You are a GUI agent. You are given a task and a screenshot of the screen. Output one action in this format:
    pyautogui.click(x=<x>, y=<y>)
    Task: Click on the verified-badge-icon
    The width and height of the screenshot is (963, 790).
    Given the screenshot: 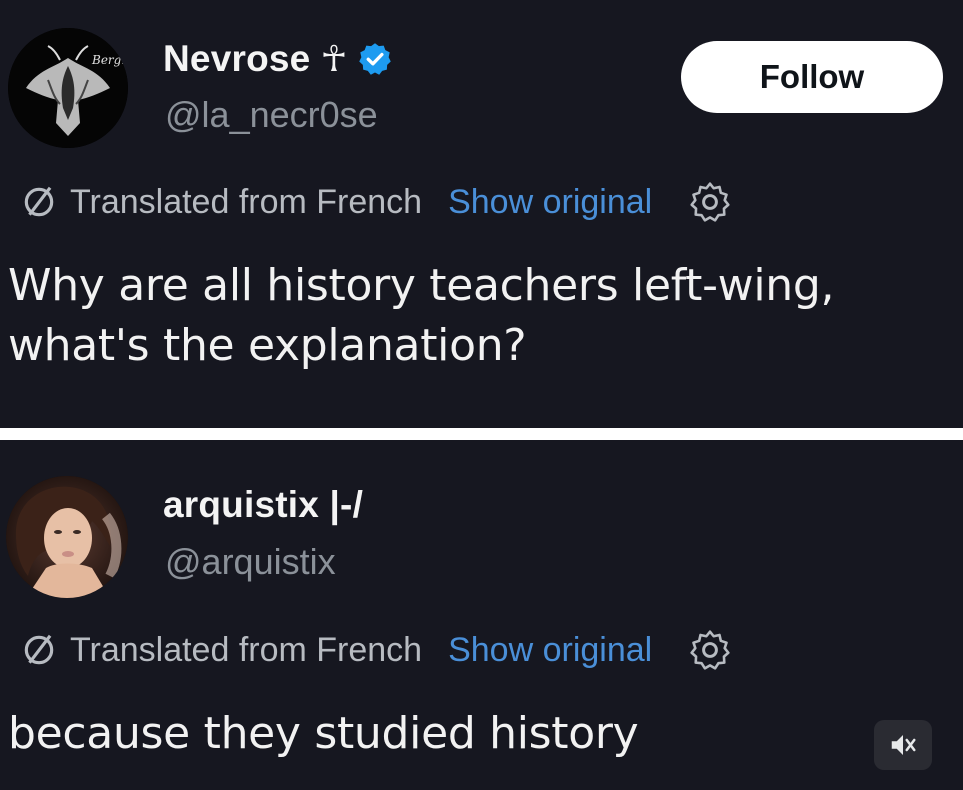 What is the action you would take?
    pyautogui.click(x=375, y=59)
    